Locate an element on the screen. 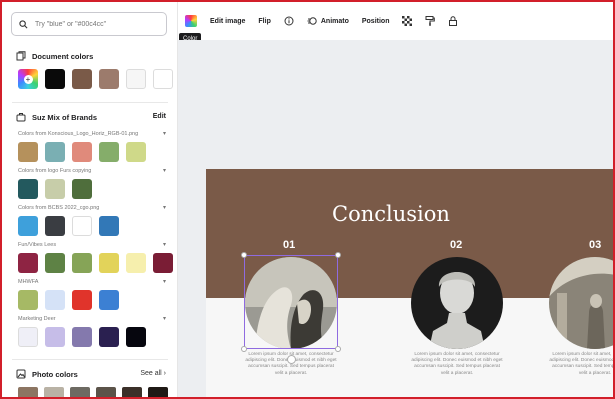 Image resolution: width=615 pixels, height=399 pixels. see-all-link: See all › is located at coordinates (153, 373).